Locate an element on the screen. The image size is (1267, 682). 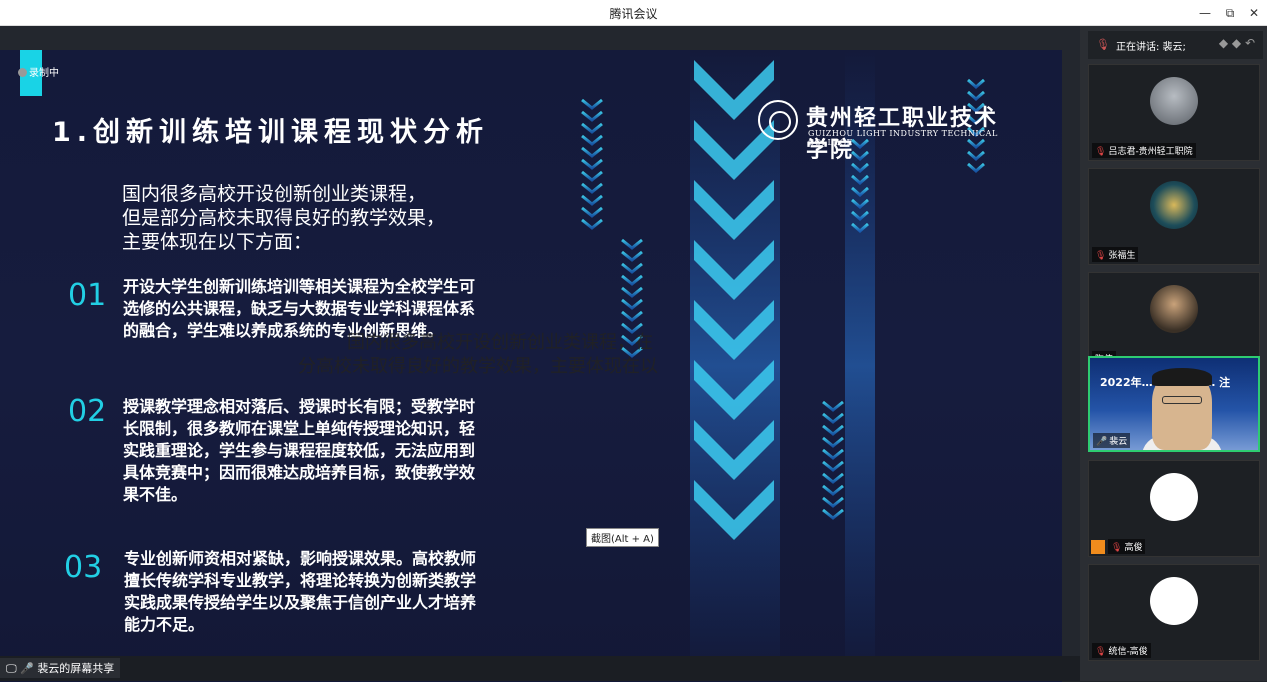
speaking-indicator: 🎙 正在讲话: 裴云; ◆ ◆ ↶ is located at coordinates (1175, 45).